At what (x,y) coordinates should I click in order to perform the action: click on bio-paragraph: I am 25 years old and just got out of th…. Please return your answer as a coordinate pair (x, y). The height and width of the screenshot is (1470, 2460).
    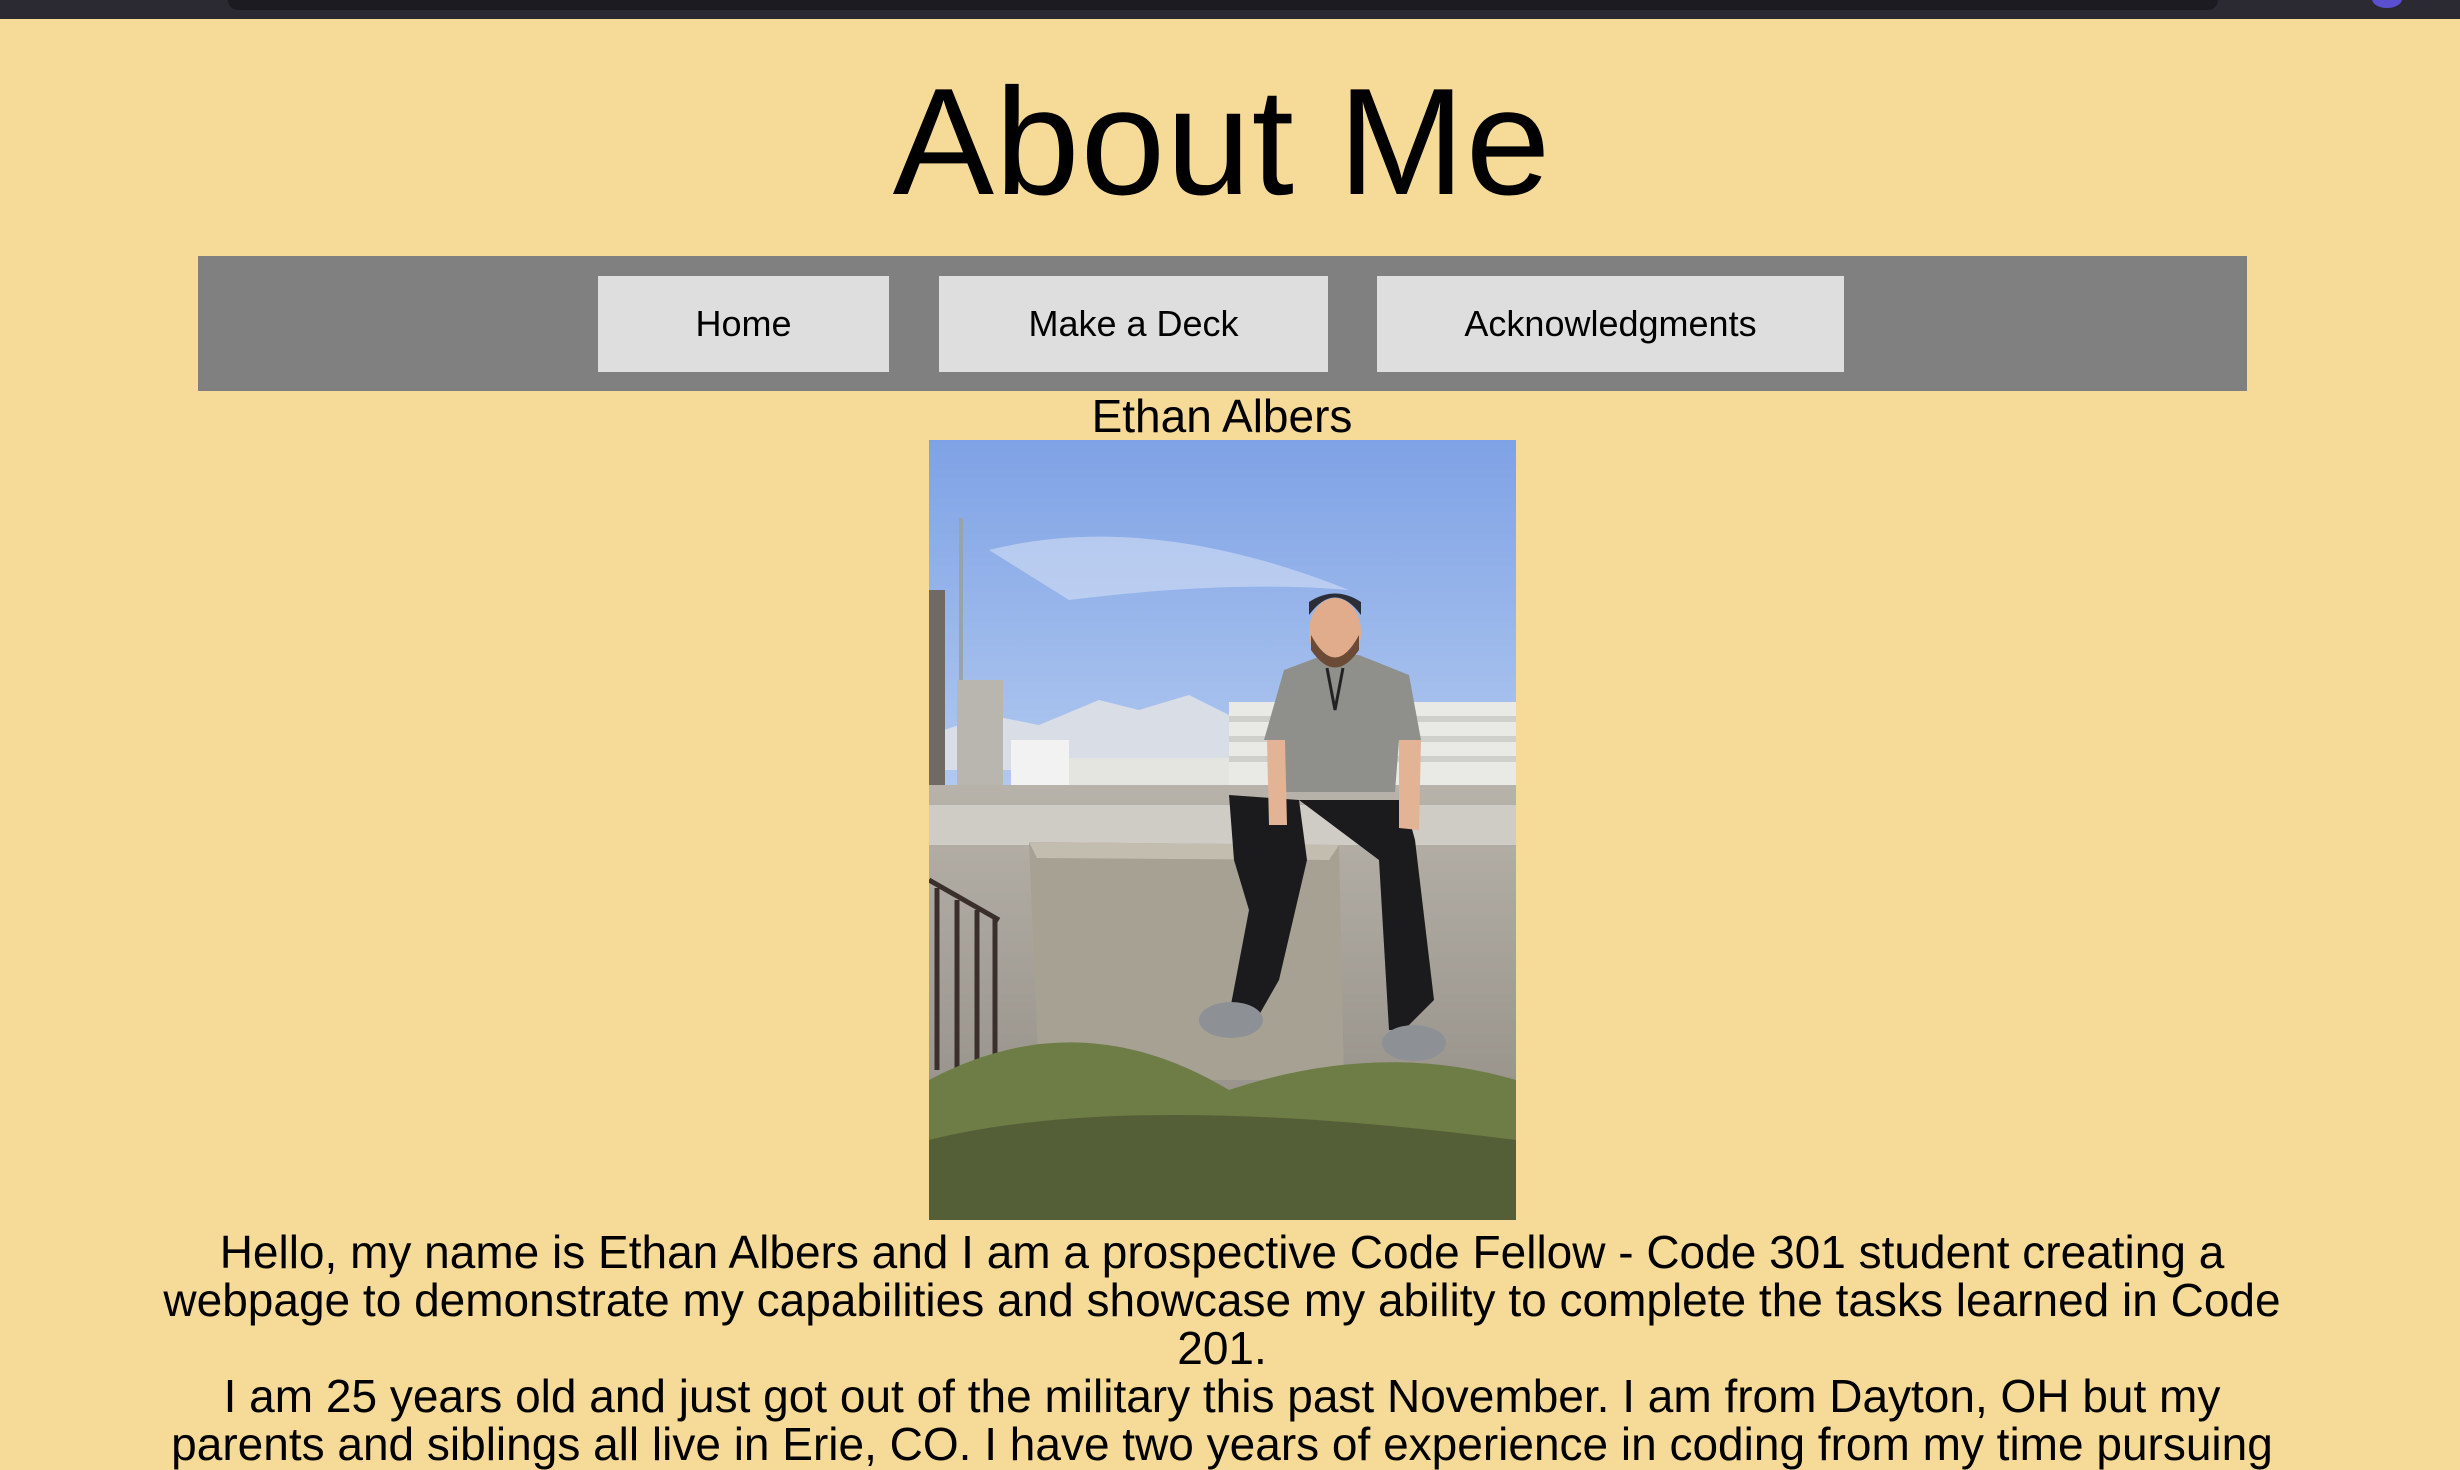
    Looking at the image, I should click on (1222, 1420).